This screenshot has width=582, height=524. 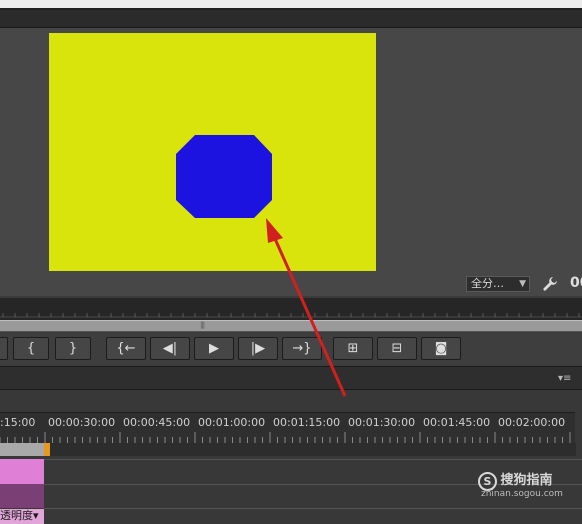 I want to click on camera-icon: ◙, so click(x=441, y=348).